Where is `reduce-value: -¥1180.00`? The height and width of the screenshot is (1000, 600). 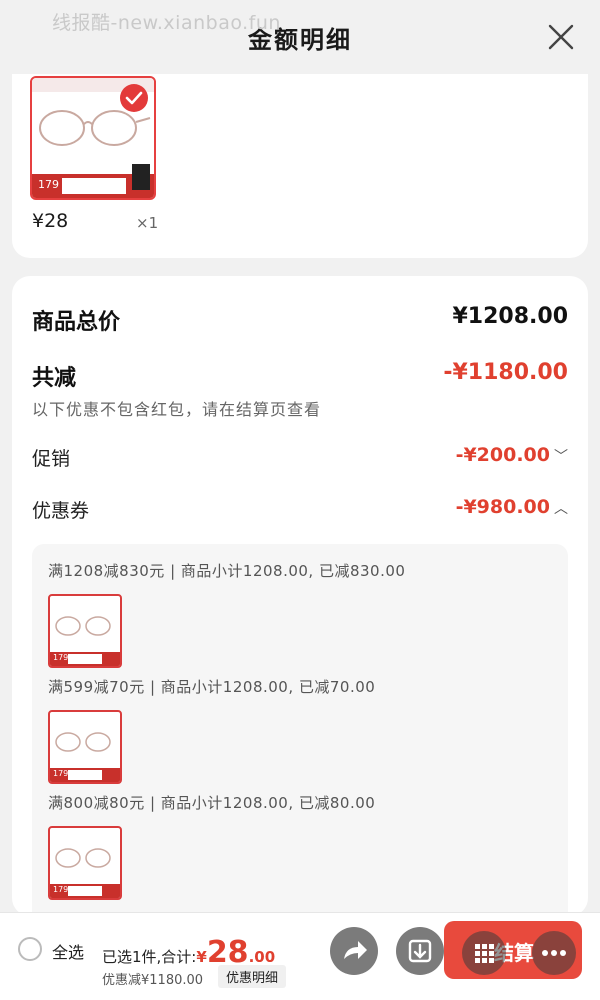
reduce-value: -¥1180.00 is located at coordinates (505, 372).